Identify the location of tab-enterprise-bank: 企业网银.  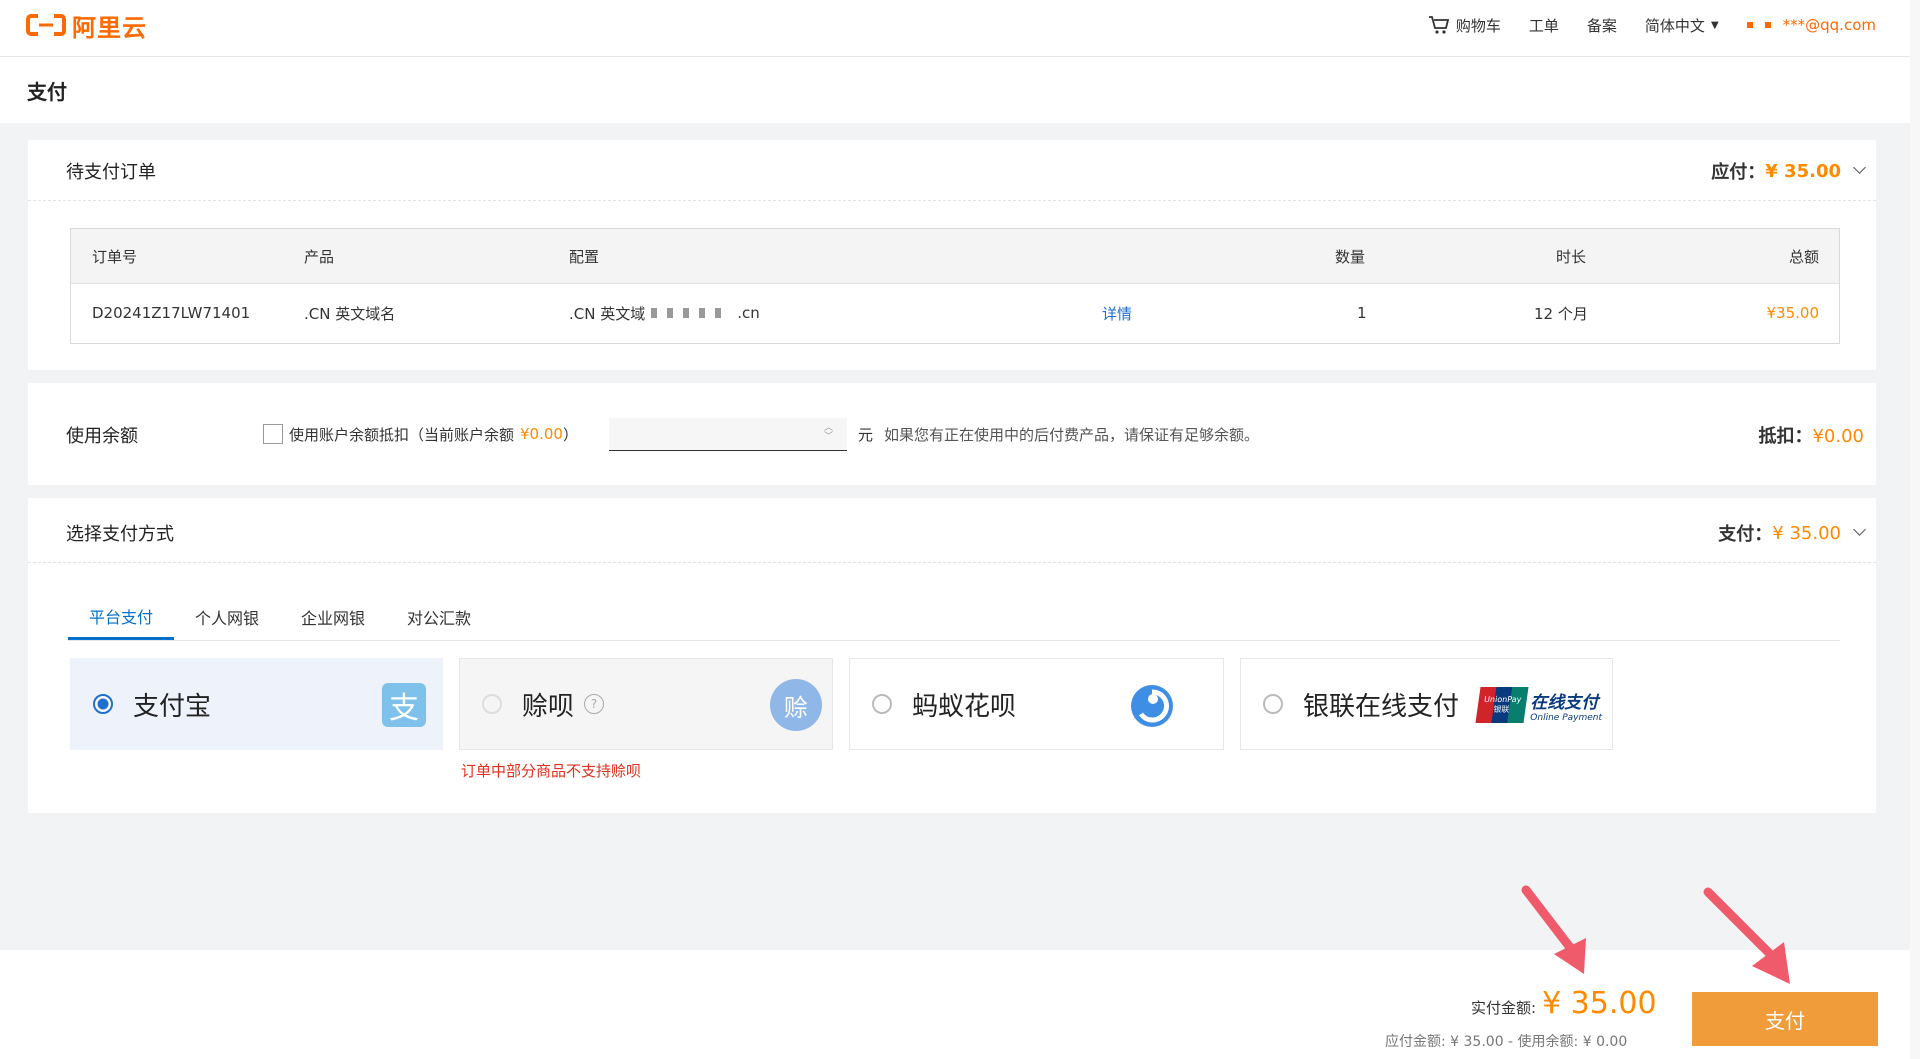
(333, 617).